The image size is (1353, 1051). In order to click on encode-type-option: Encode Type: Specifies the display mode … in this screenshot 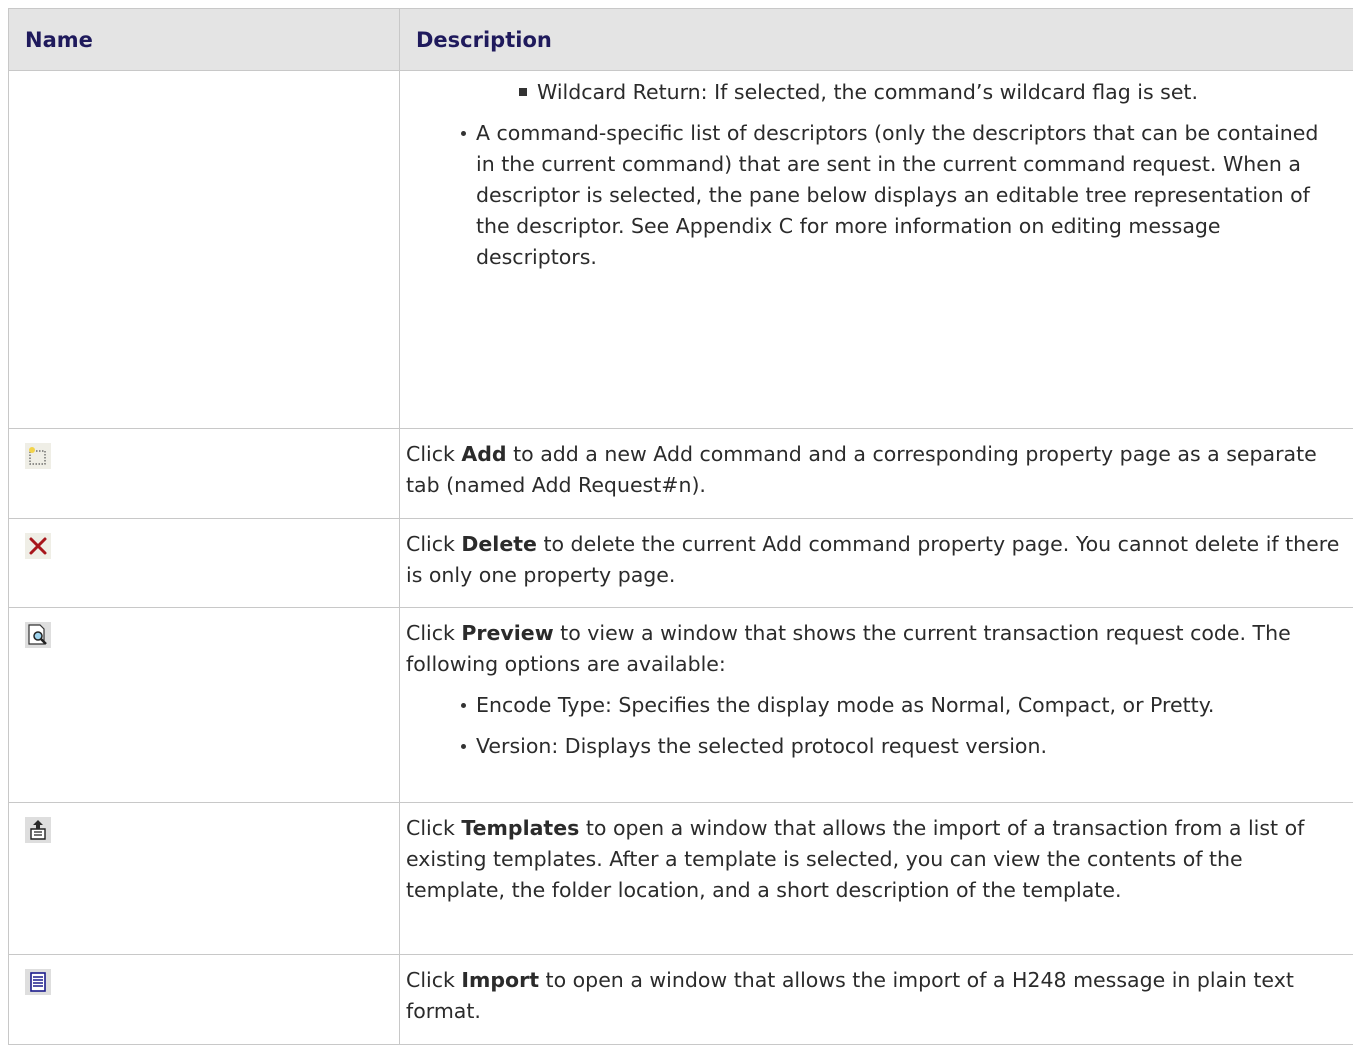, I will do `click(874, 705)`.